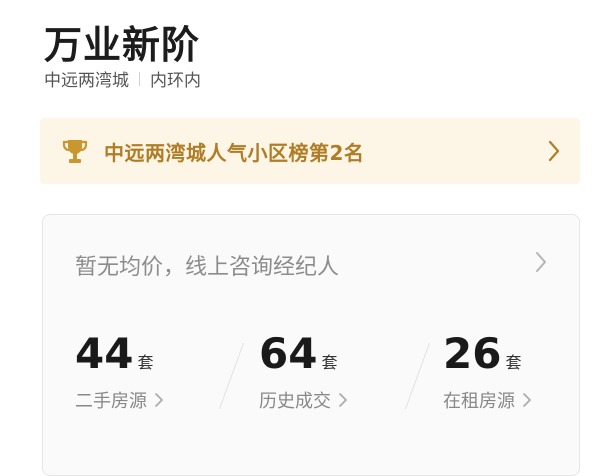 This screenshot has height=476, width=600. I want to click on rank-text: 中远两湾城人气小区榜第2名, so click(234, 152).